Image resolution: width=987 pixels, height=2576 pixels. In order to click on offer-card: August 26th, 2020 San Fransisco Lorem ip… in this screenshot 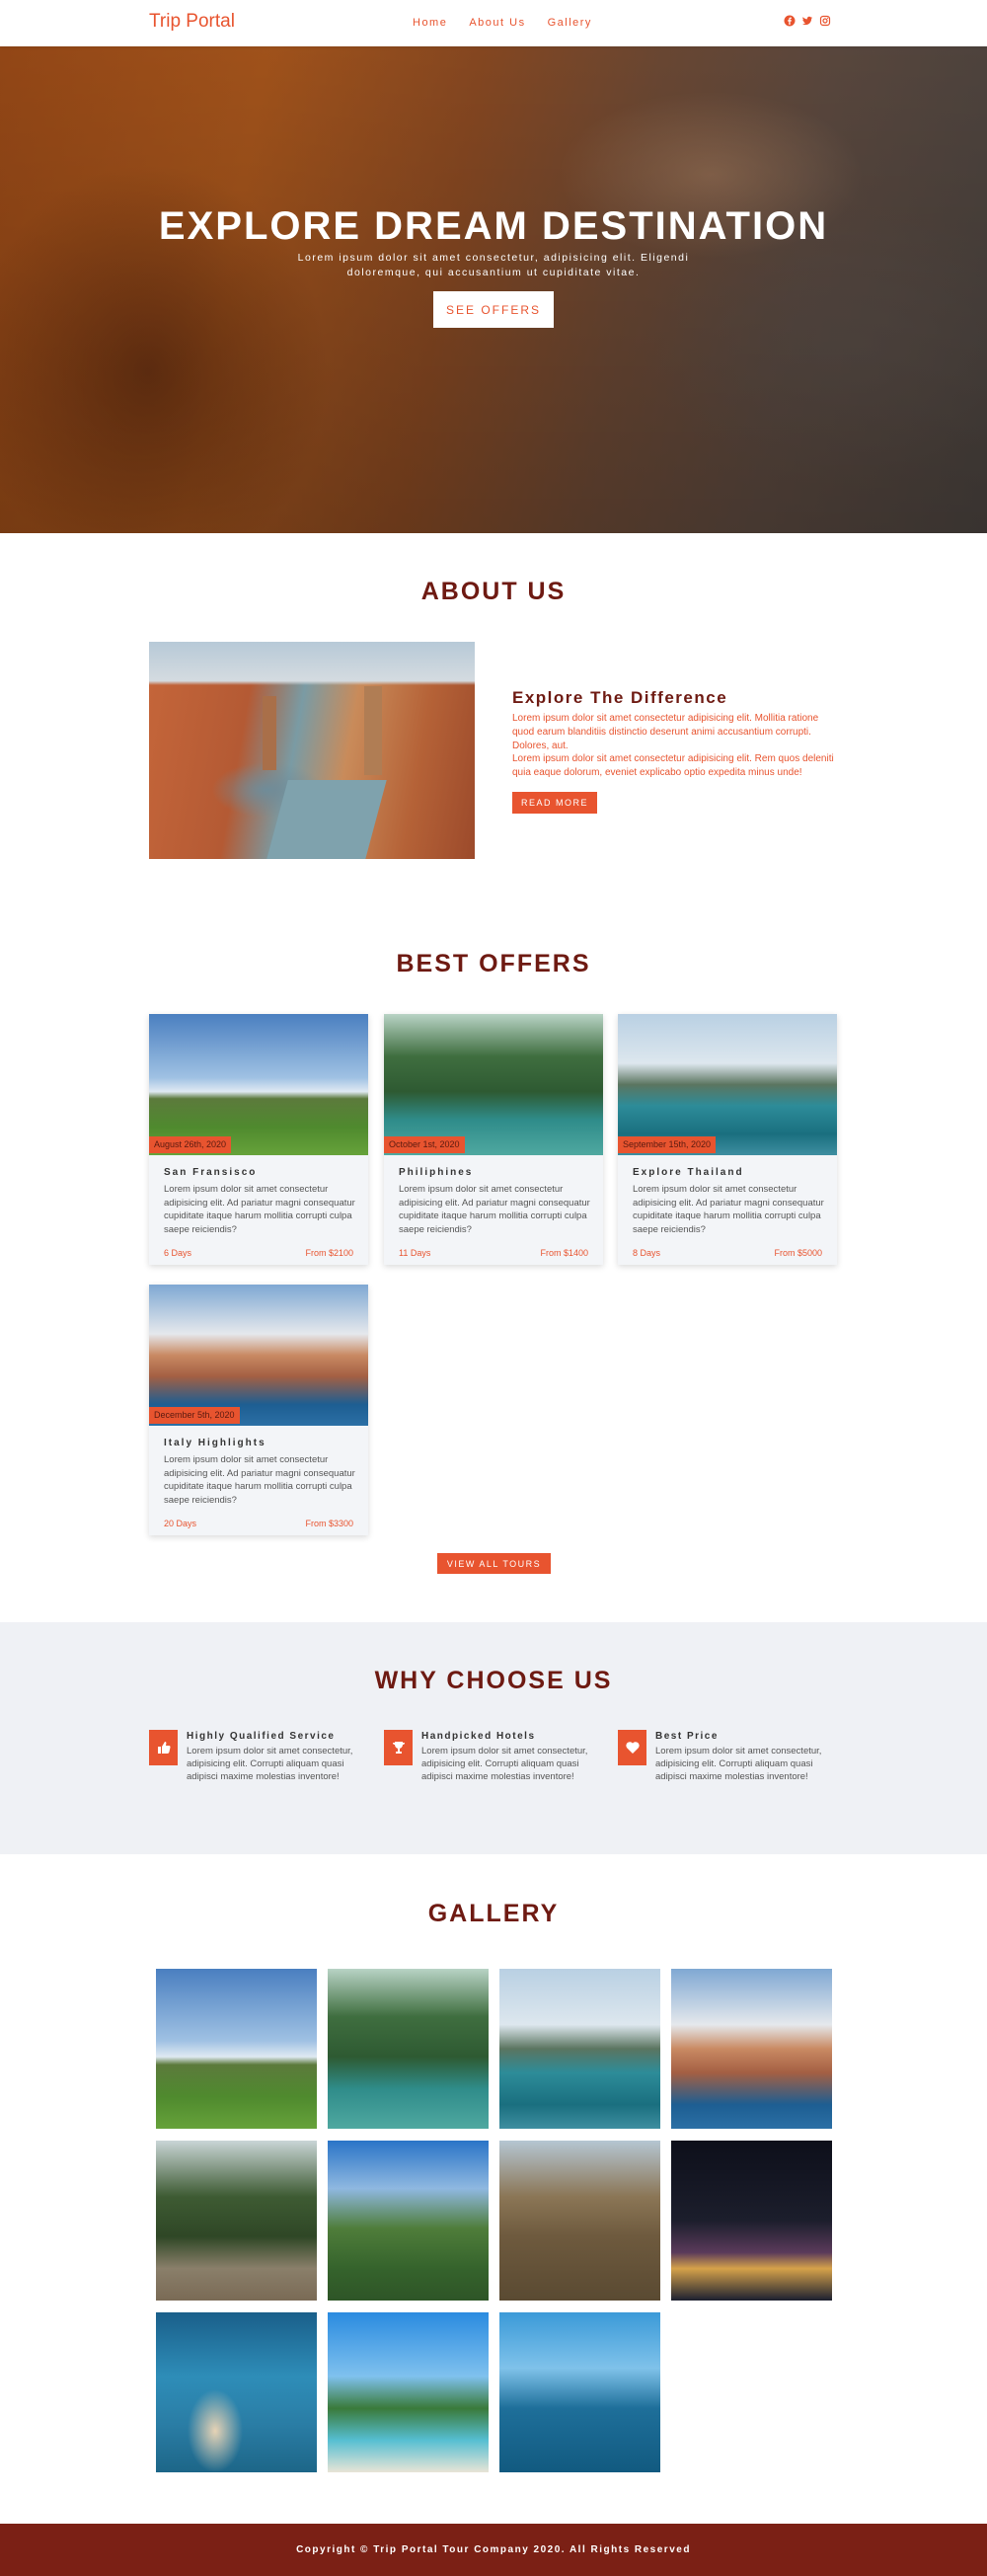, I will do `click(258, 1139)`.